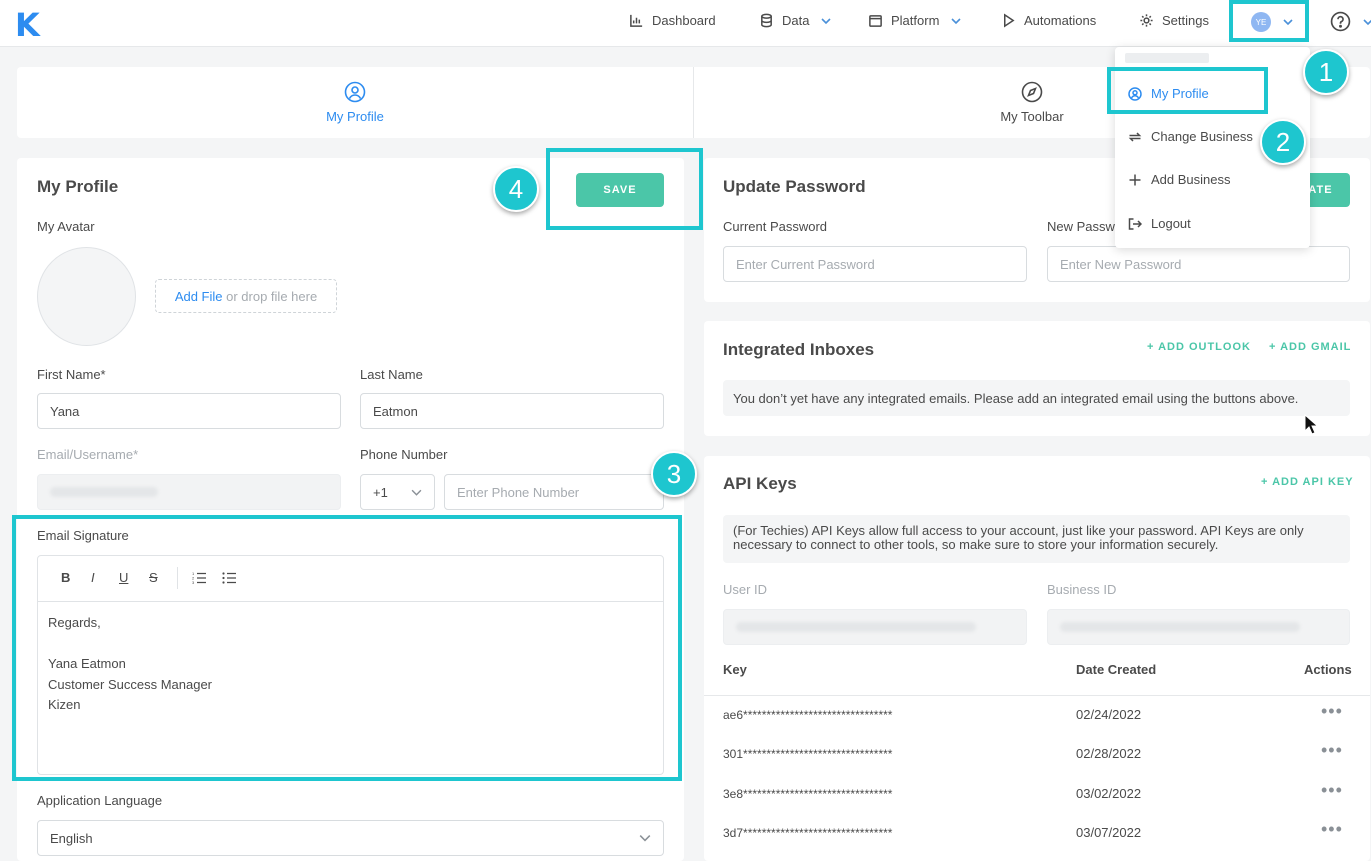  What do you see at coordinates (1032, 92) in the screenshot?
I see `compass-icon` at bounding box center [1032, 92].